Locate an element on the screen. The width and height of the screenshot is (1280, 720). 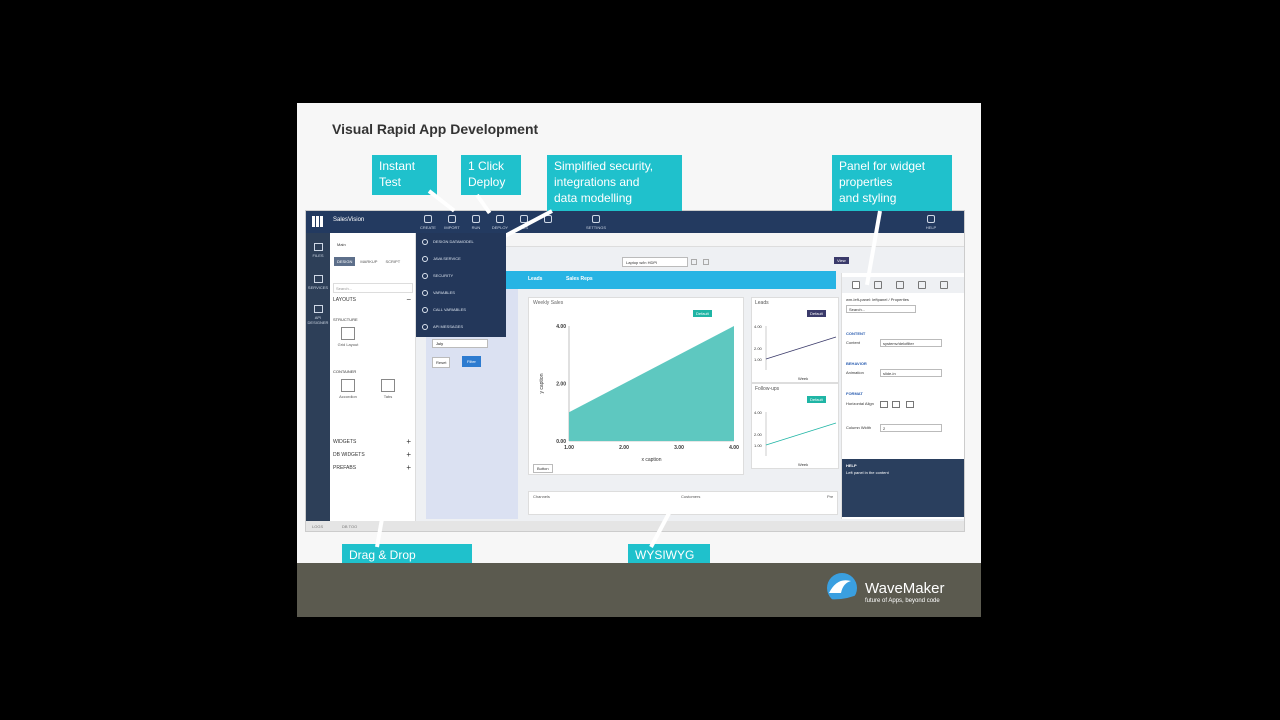
reset-button: Reset is located at coordinates (441, 362).